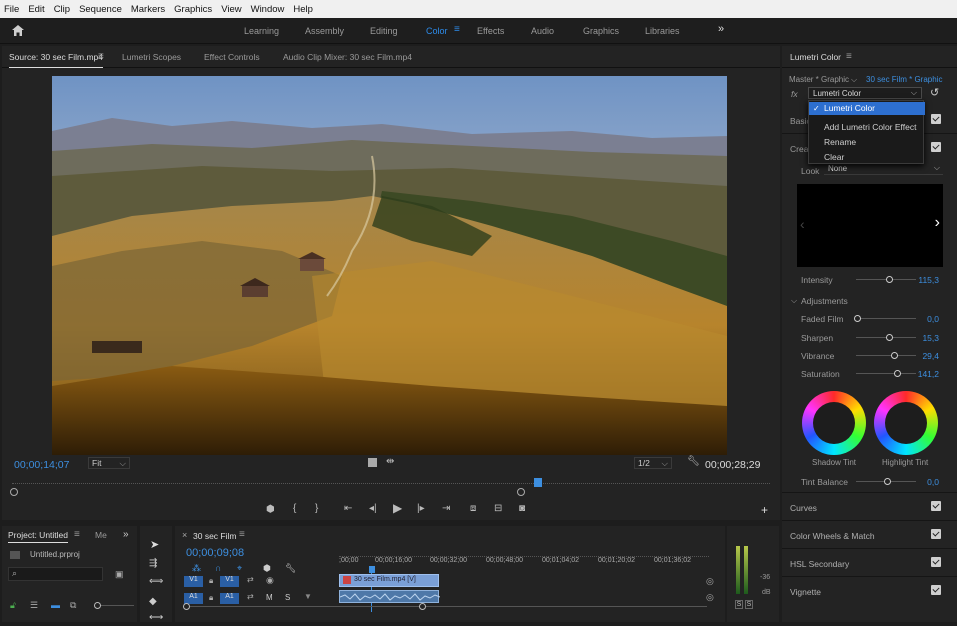 This screenshot has height=626, width=957. What do you see at coordinates (867, 108) in the screenshot?
I see `dropdown-item-lumetri-color: ✓ Lumetri Color` at bounding box center [867, 108].